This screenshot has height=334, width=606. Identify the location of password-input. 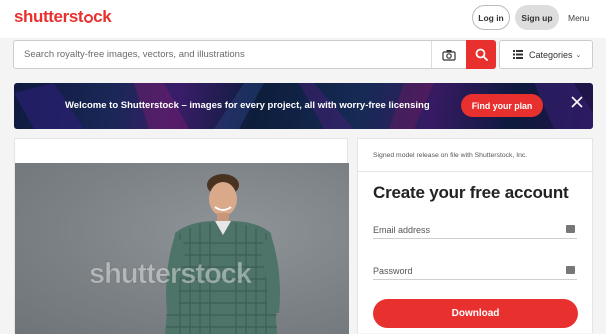
(466, 271).